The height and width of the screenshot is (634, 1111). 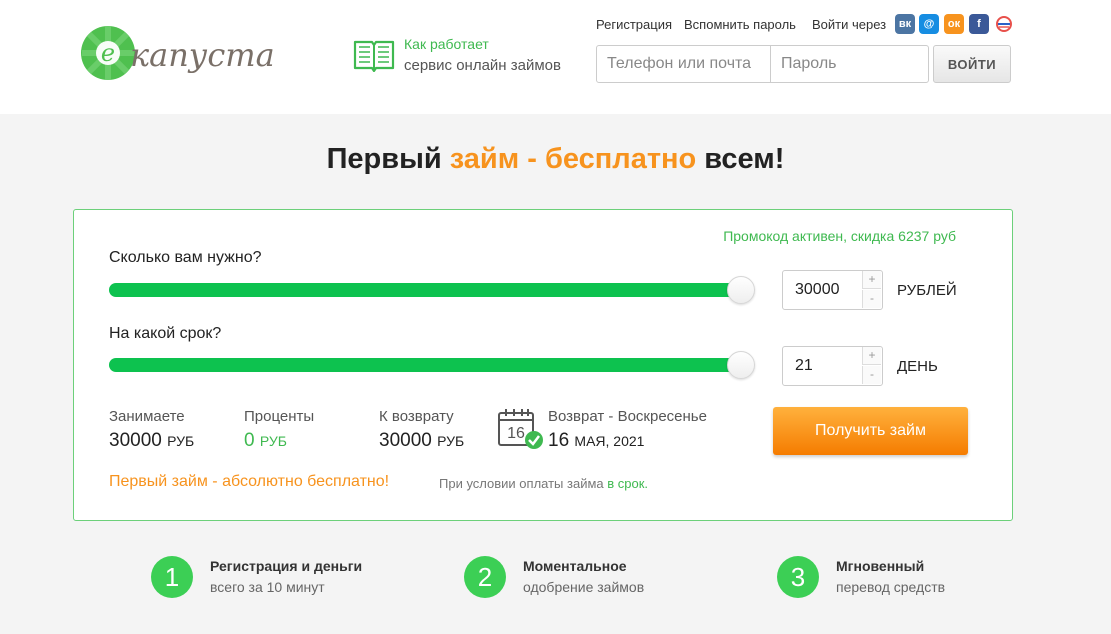 What do you see at coordinates (822, 290) in the screenshot?
I see `amount-input` at bounding box center [822, 290].